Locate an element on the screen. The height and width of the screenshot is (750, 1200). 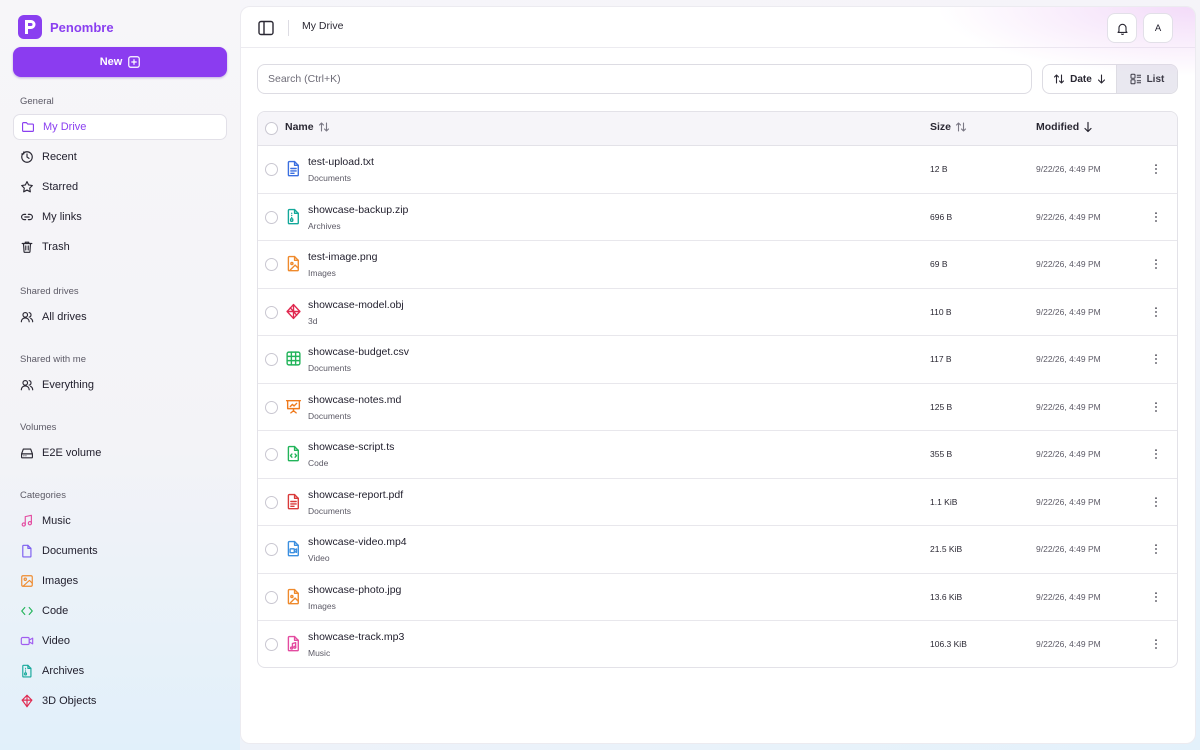
sort-button: Date is located at coordinates (1080, 79).